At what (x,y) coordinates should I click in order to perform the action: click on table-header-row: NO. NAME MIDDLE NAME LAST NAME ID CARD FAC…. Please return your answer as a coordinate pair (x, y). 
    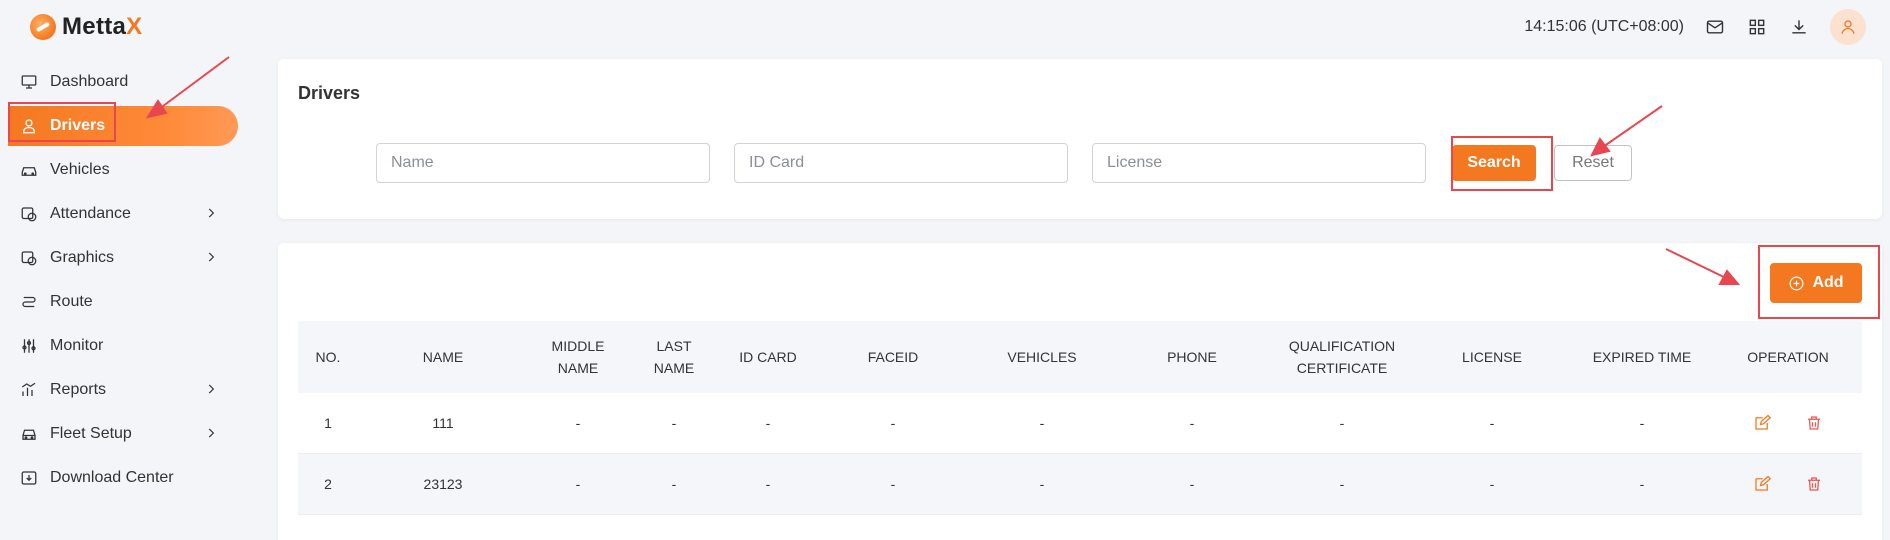
    Looking at the image, I should click on (1080, 357).